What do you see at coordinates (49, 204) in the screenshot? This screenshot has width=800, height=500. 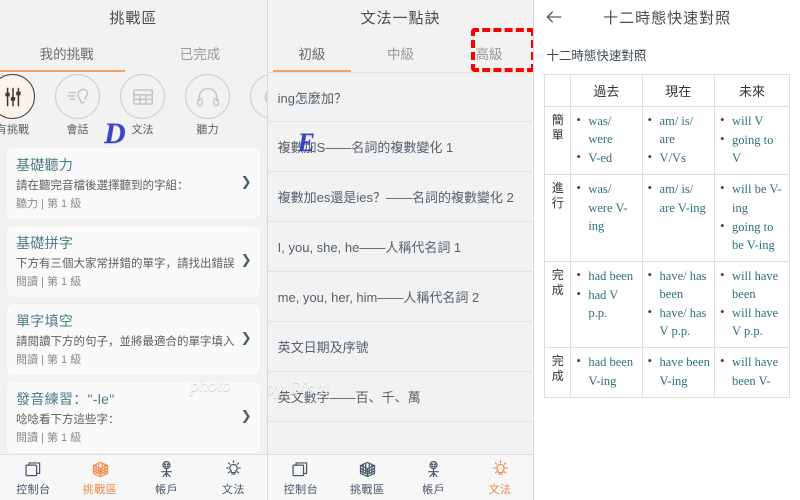 I see `card-meta: 聽力 | 第 1 級` at bounding box center [49, 204].